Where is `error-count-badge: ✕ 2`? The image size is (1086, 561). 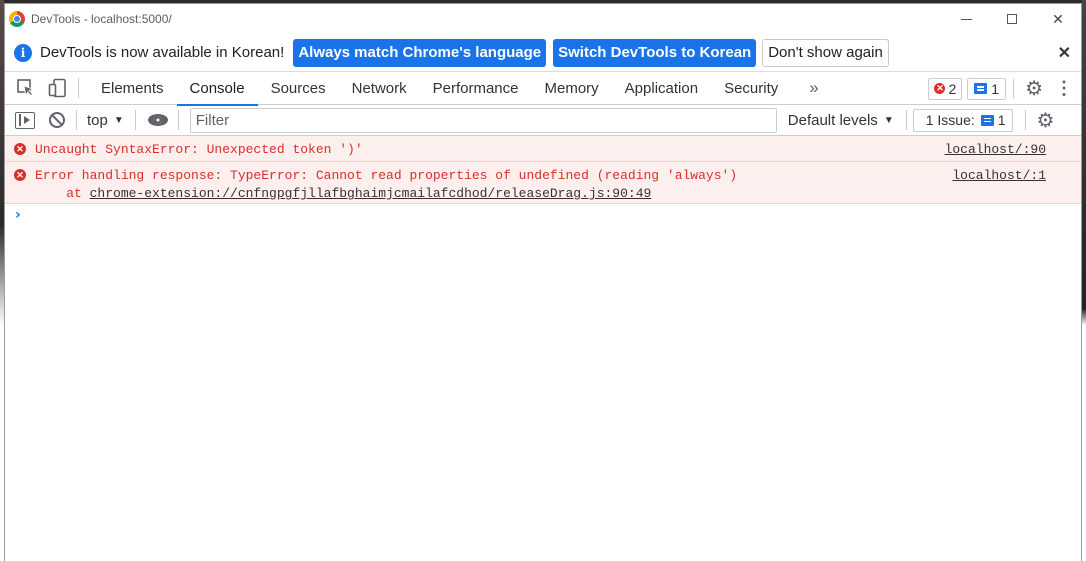 error-count-badge: ✕ 2 is located at coordinates (945, 88).